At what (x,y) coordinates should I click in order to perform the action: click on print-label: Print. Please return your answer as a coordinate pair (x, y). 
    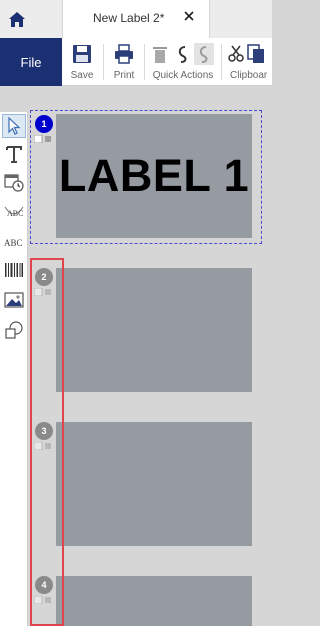
    Looking at the image, I should click on (124, 75).